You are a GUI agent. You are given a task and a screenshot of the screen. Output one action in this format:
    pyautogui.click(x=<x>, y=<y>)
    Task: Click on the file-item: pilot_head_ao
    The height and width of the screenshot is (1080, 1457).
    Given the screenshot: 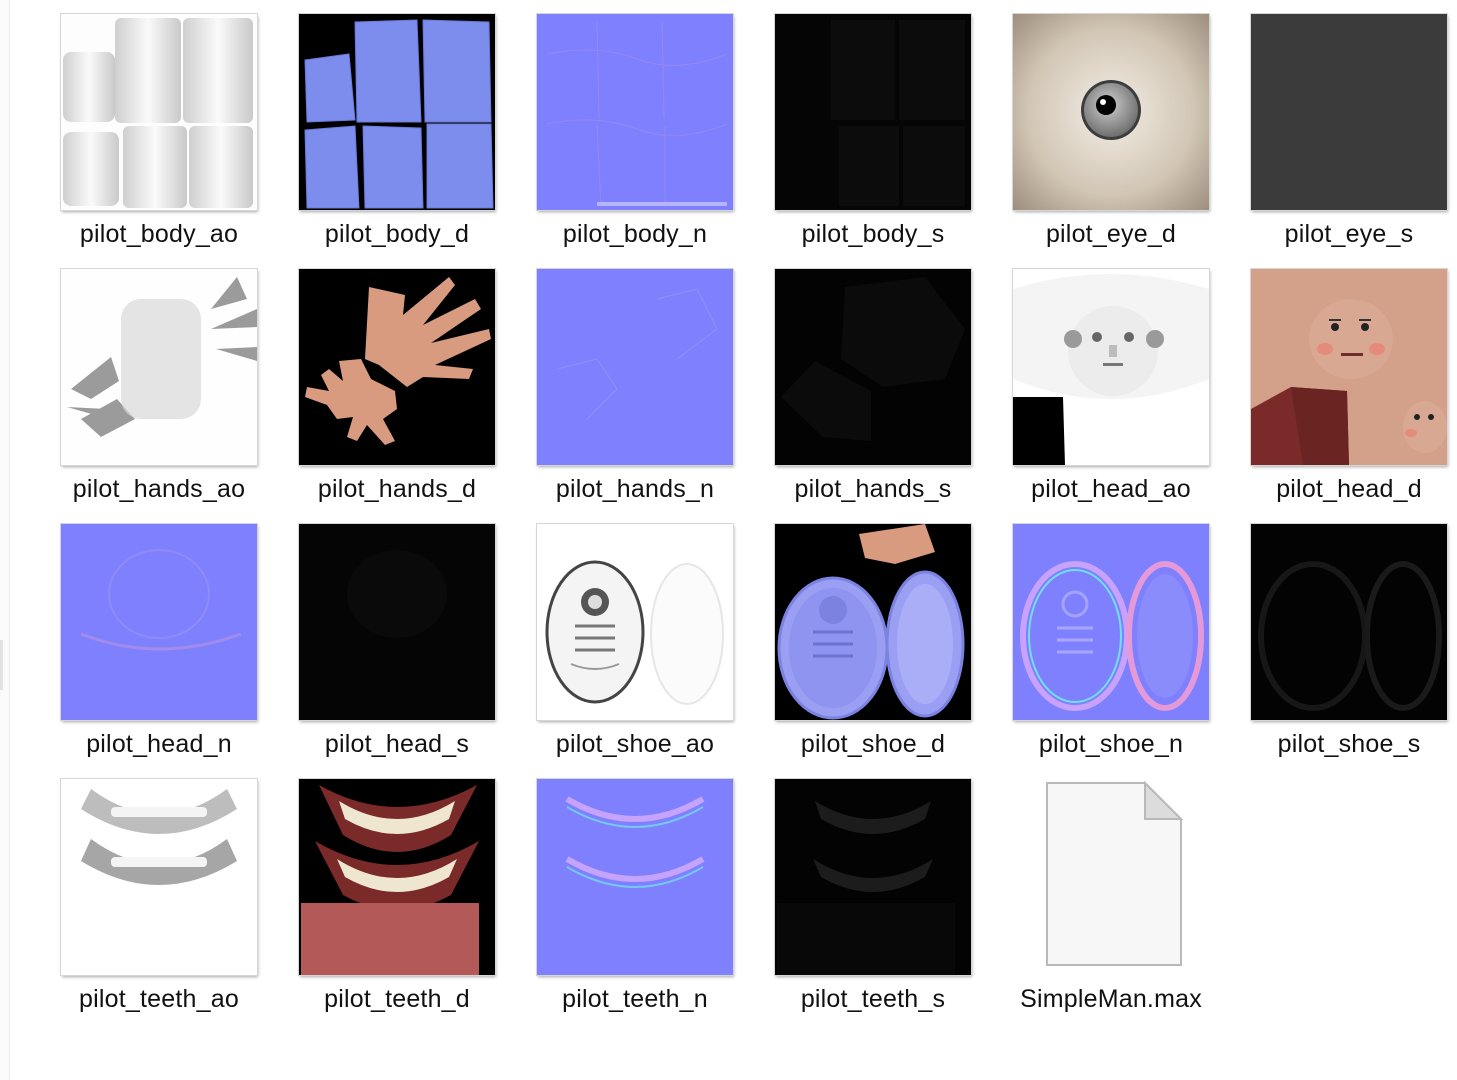 What is the action you would take?
    pyautogui.click(x=1111, y=390)
    